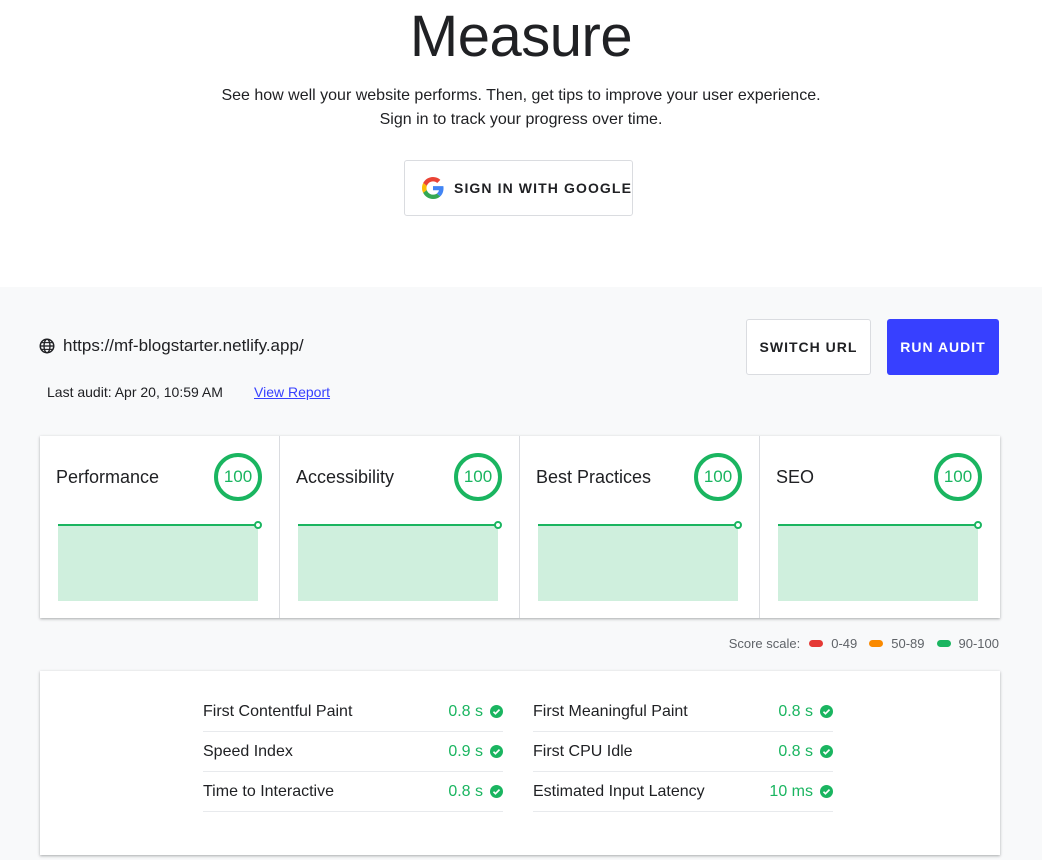  Describe the element at coordinates (108, 477) in the screenshot. I see `score-card-title: Performance` at that location.